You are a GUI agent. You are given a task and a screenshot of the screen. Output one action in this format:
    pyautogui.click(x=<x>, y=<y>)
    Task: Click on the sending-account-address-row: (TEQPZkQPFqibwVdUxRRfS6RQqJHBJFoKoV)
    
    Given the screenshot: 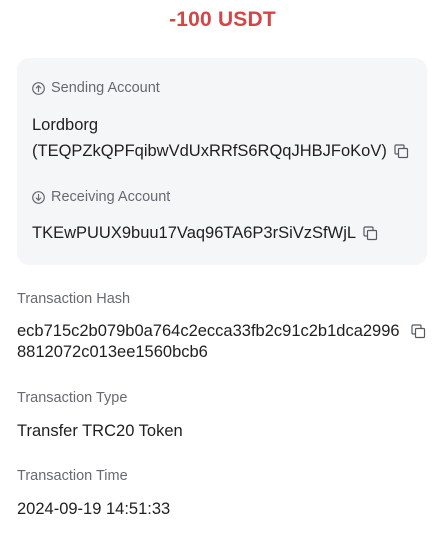 What is the action you would take?
    pyautogui.click(x=220, y=151)
    